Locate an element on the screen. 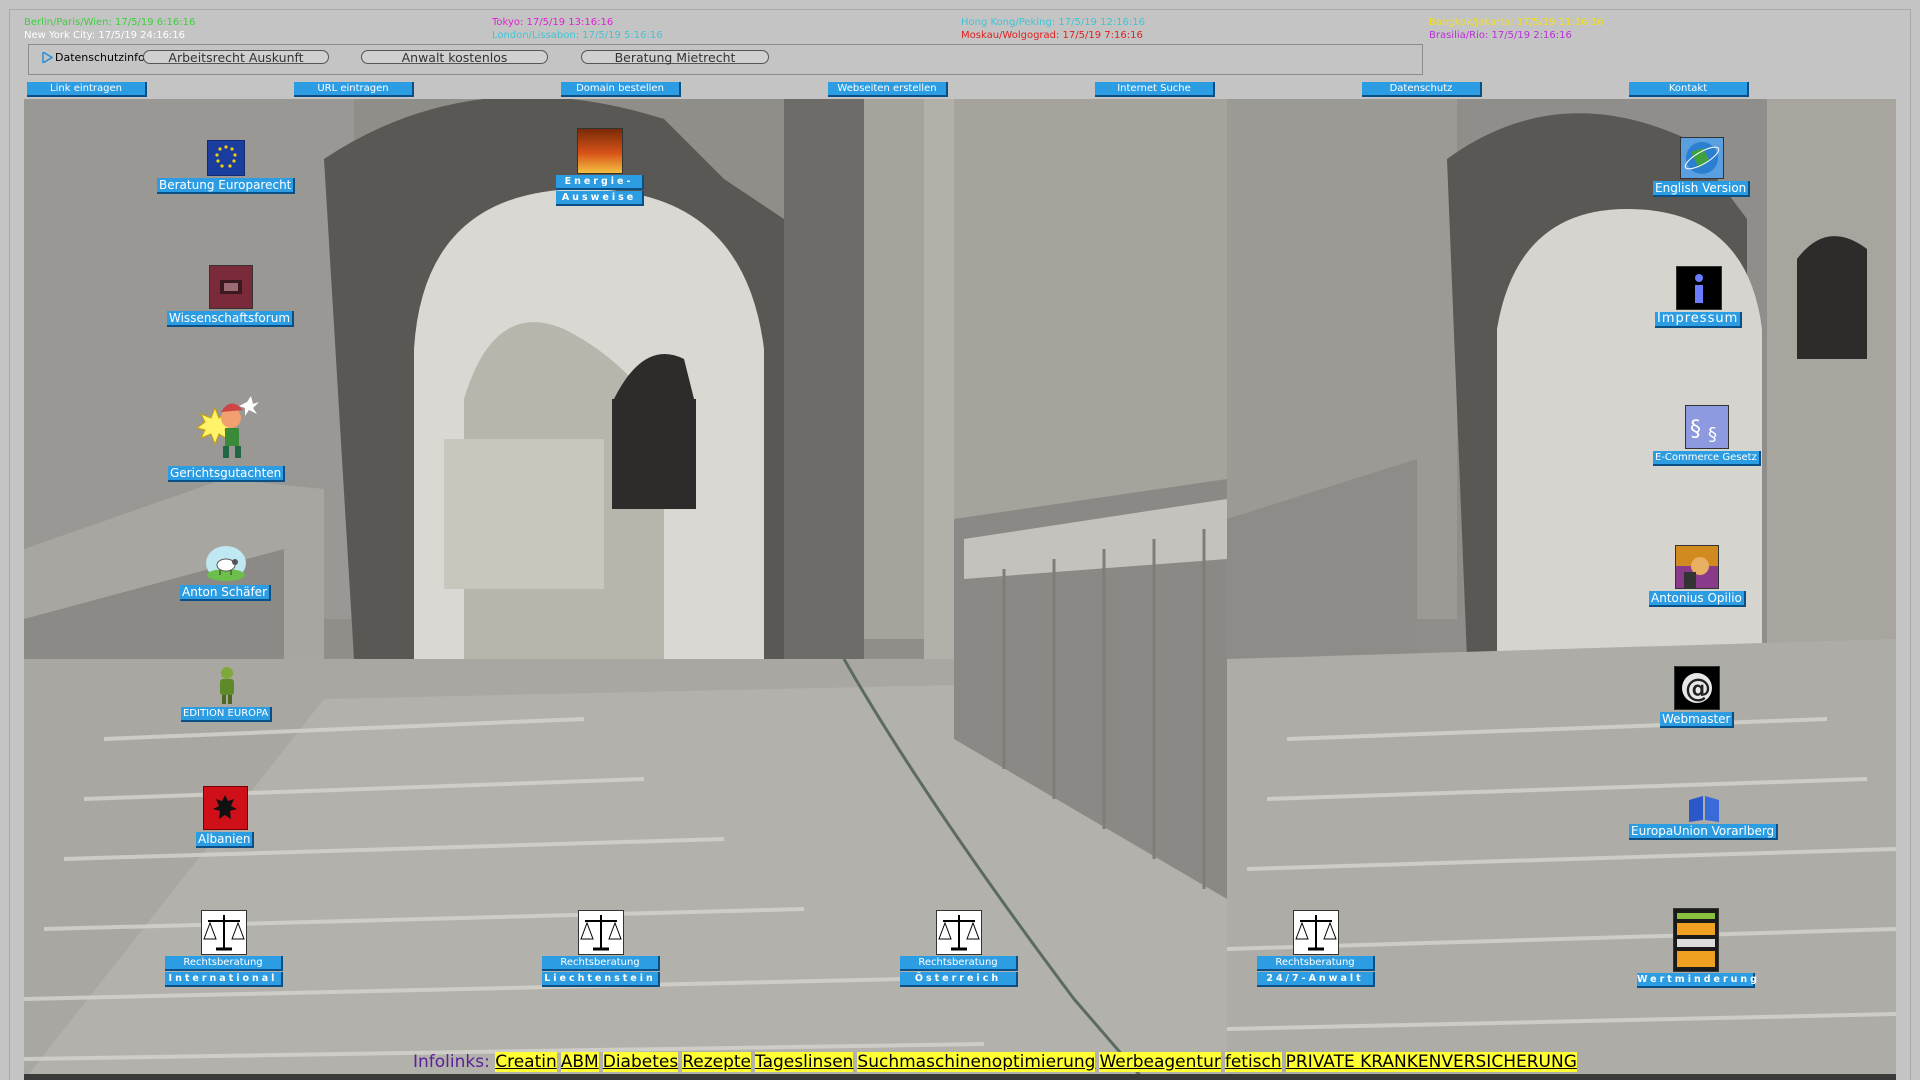 This screenshot has width=1920, height=1080. clock-brasilia: Brasilia/Rio: 17/5/19 2:16:16 is located at coordinates (1500, 35).